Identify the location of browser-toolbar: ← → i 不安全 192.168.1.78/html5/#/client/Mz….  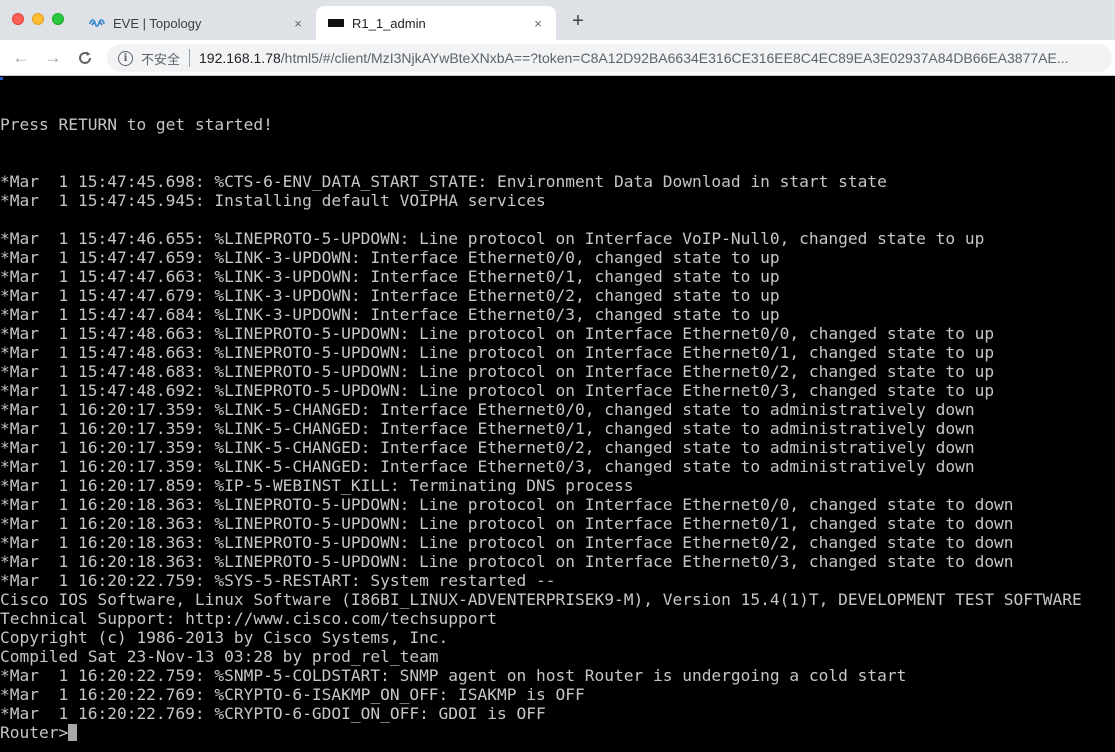
(557, 58).